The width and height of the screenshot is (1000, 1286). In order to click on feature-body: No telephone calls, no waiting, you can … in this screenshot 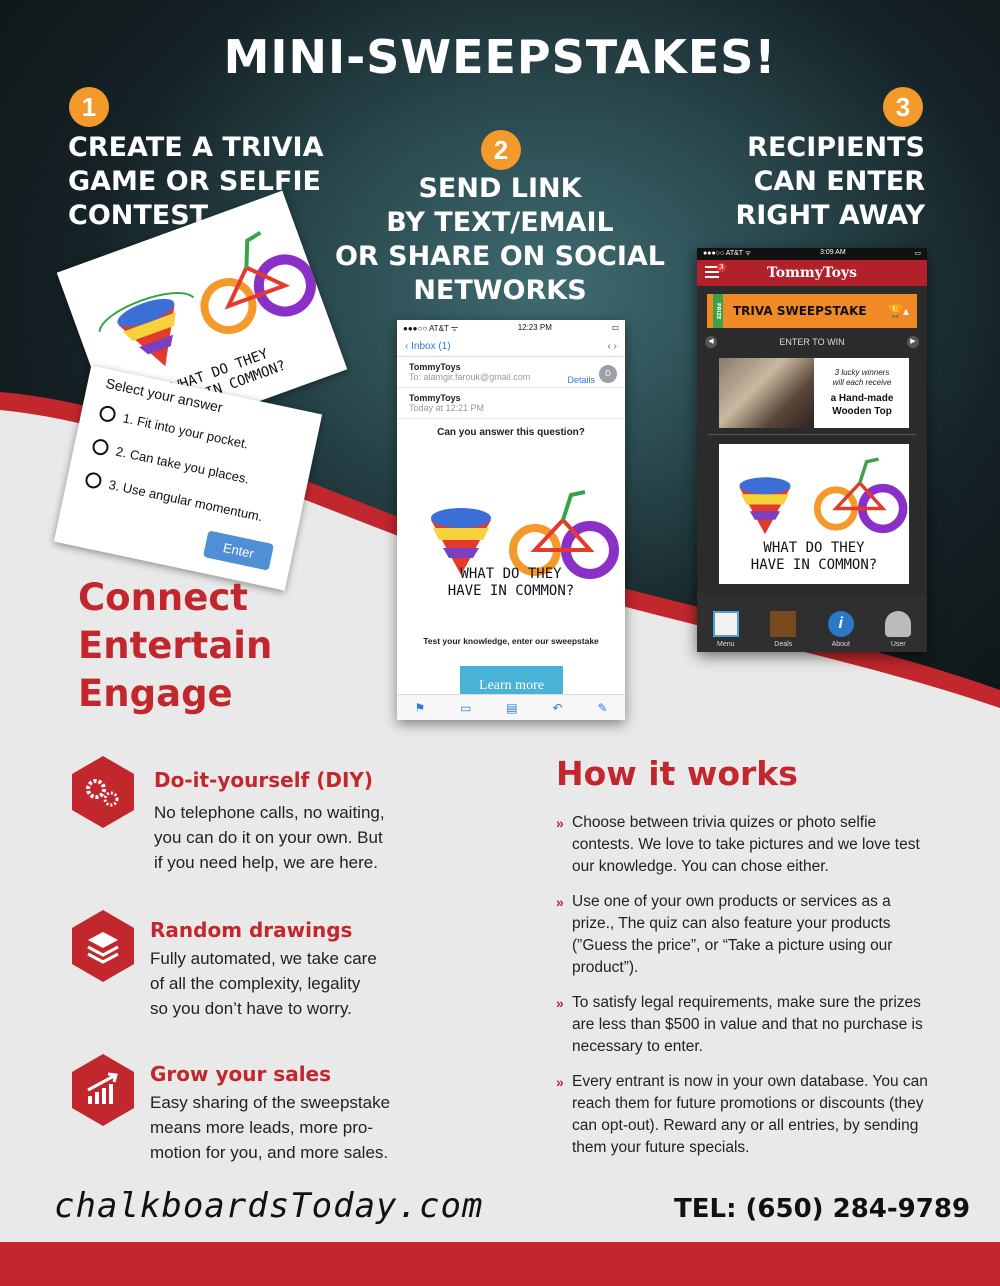, I will do `click(269, 837)`.